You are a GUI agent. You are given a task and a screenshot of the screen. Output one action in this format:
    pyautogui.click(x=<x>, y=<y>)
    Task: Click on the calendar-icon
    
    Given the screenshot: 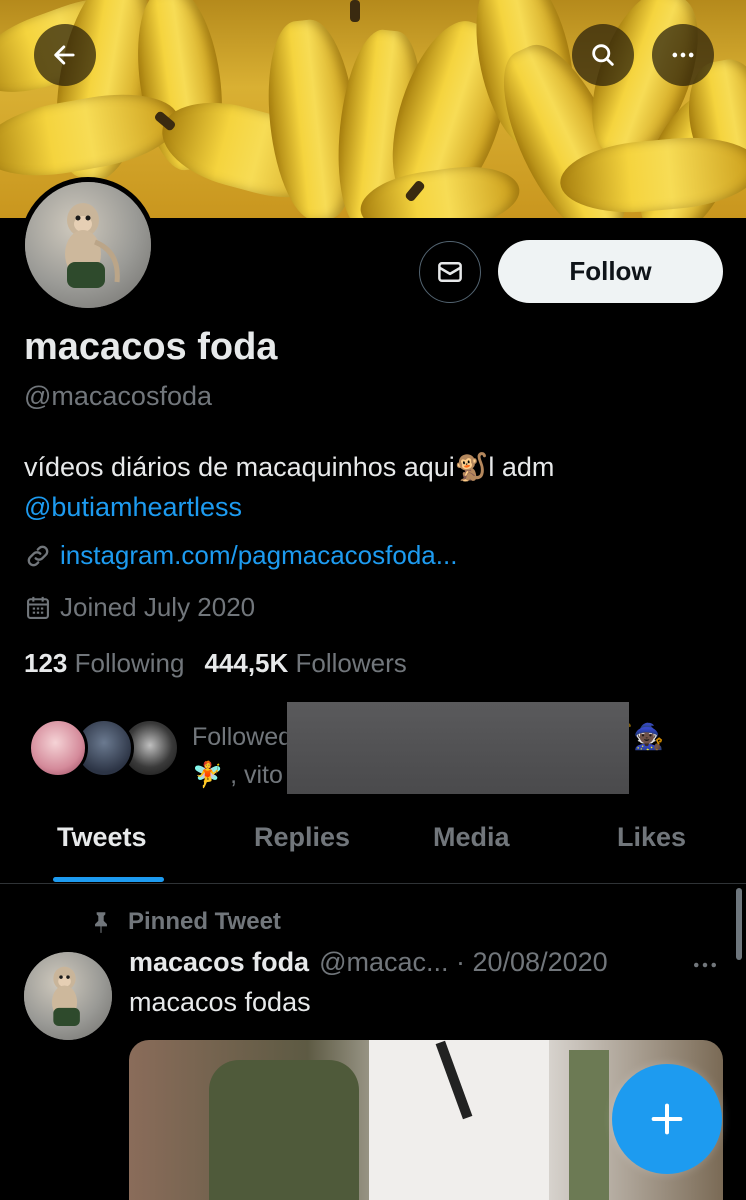 What is the action you would take?
    pyautogui.click(x=38, y=607)
    